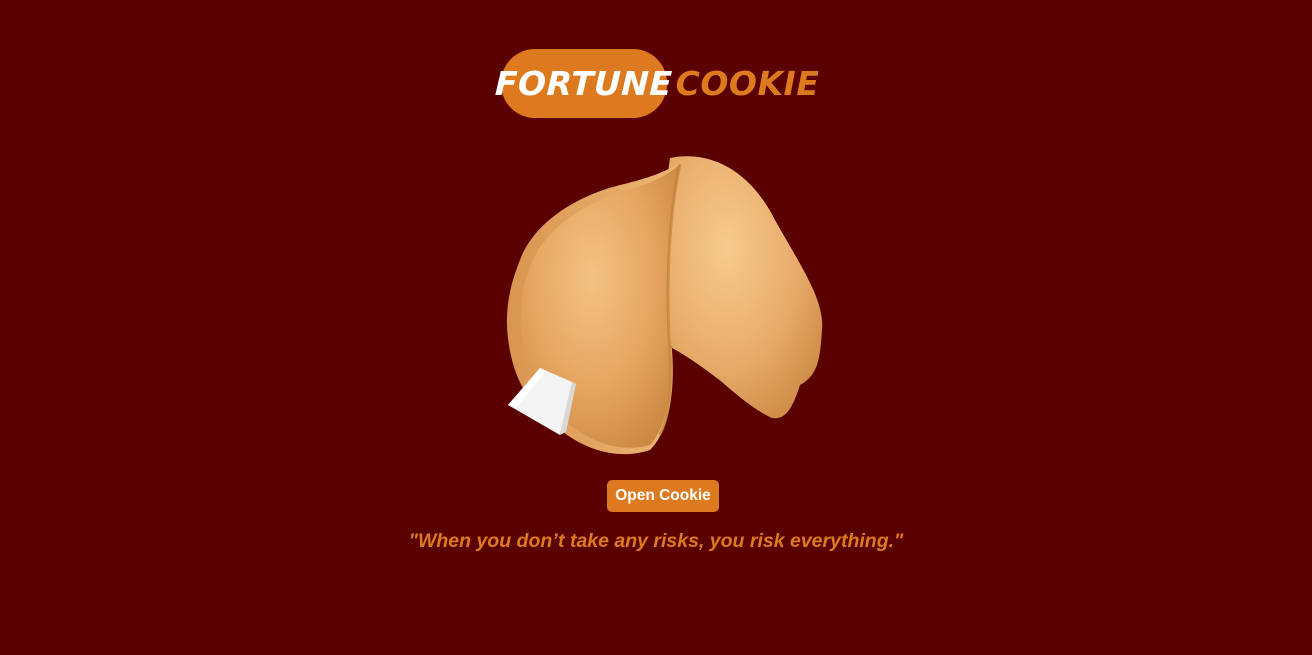  What do you see at coordinates (665, 305) in the screenshot?
I see `fortune-cookie-image` at bounding box center [665, 305].